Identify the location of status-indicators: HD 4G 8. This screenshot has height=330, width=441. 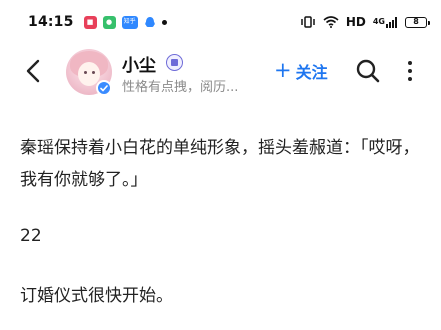
(365, 22).